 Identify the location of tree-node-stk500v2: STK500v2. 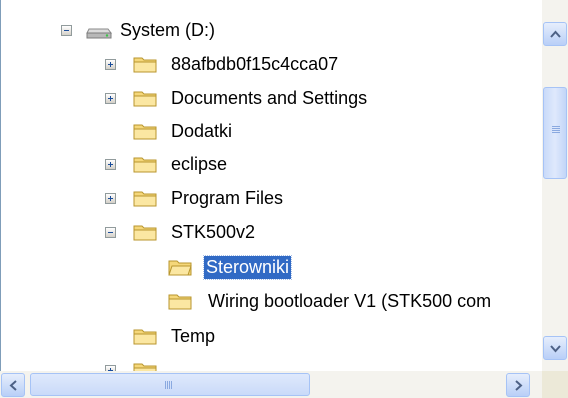
(271, 233).